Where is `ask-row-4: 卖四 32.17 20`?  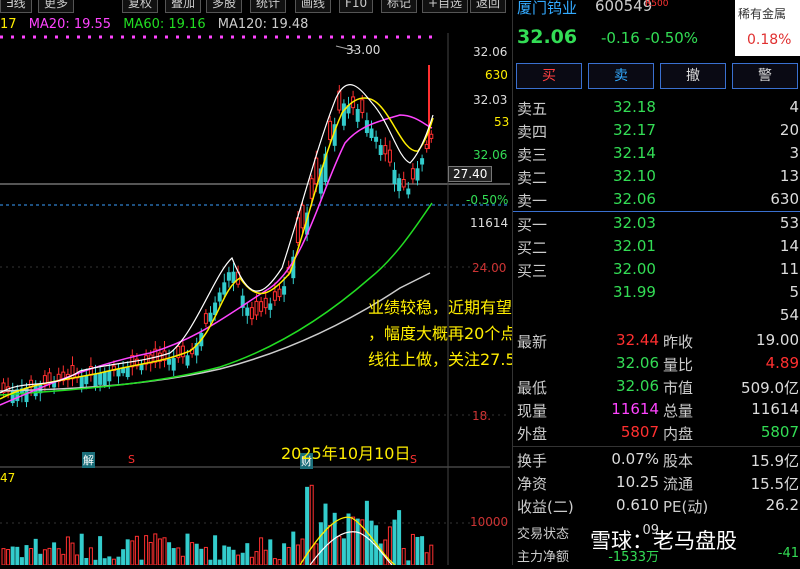
ask-row-4: 卖四 32.17 20 is located at coordinates (656, 132).